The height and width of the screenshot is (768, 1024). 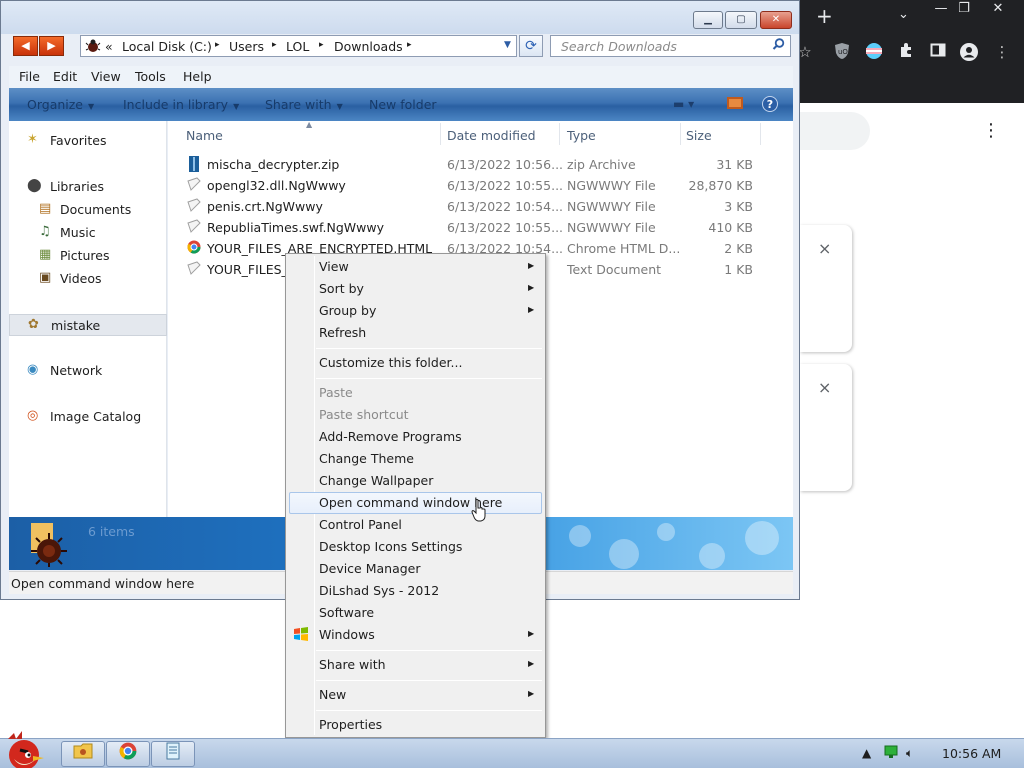 I want to click on column-date-header: Date modified, so click(x=491, y=135).